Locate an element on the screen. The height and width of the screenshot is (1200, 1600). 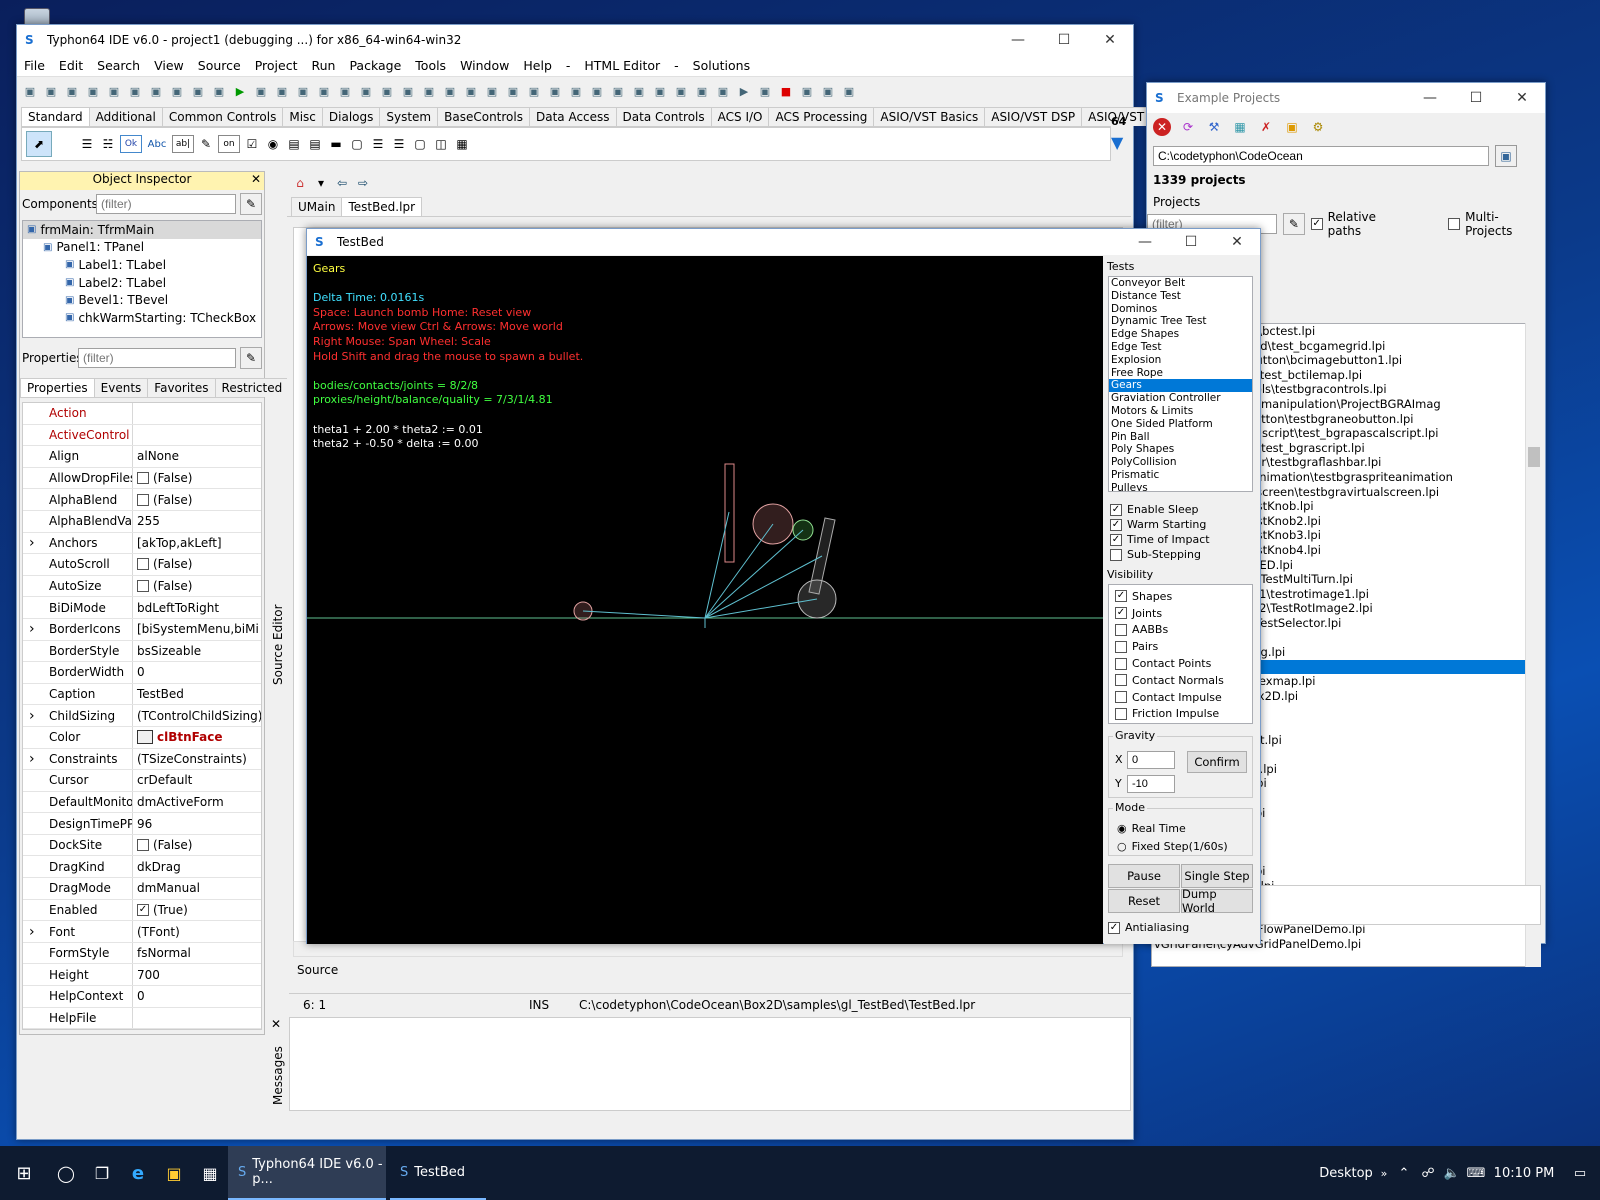
property-value: 255 is located at coordinates (197, 521).